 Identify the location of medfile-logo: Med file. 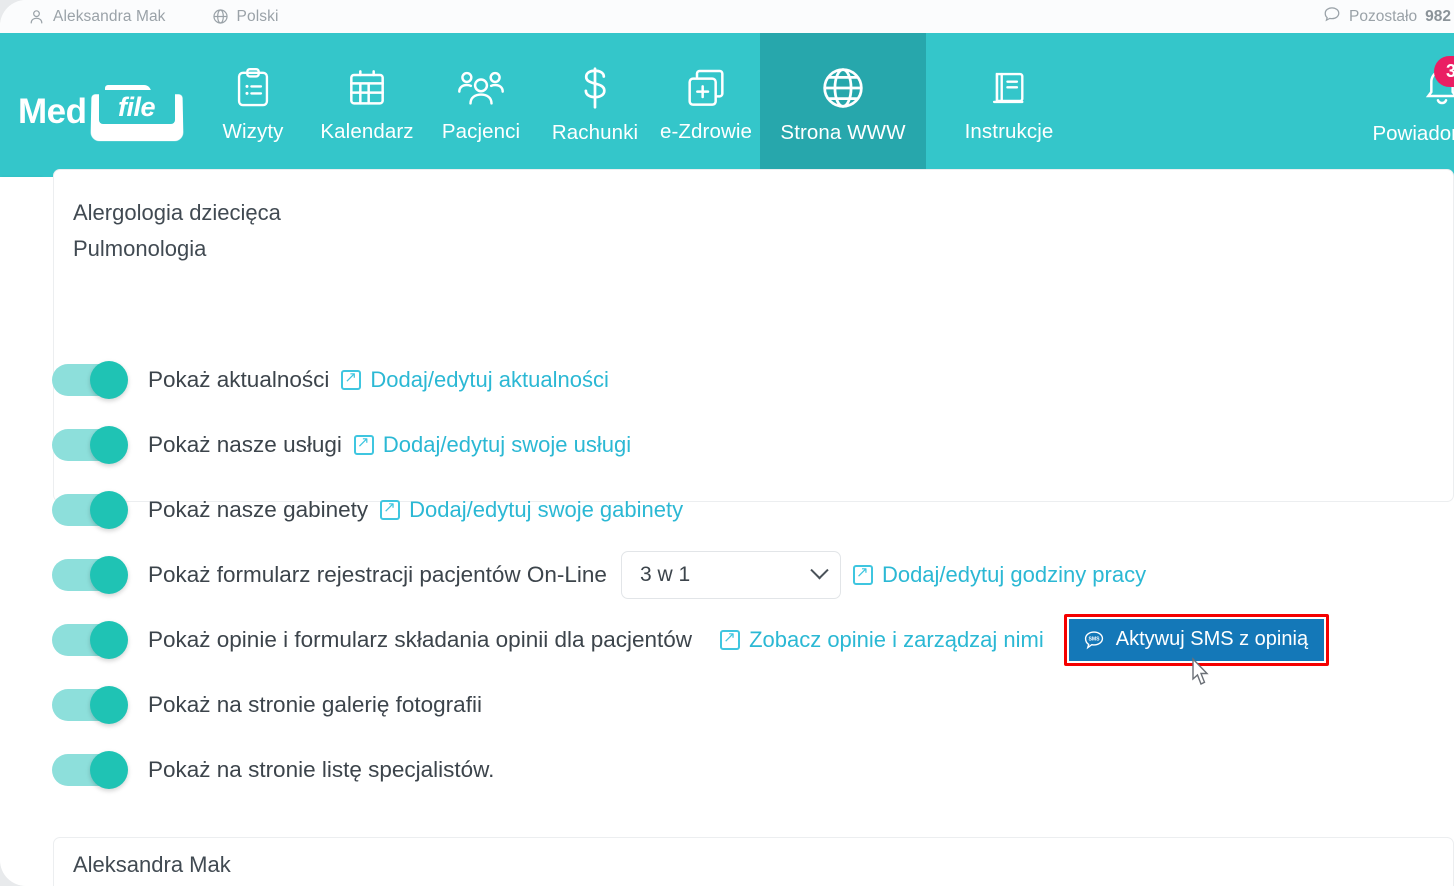
(100, 112).